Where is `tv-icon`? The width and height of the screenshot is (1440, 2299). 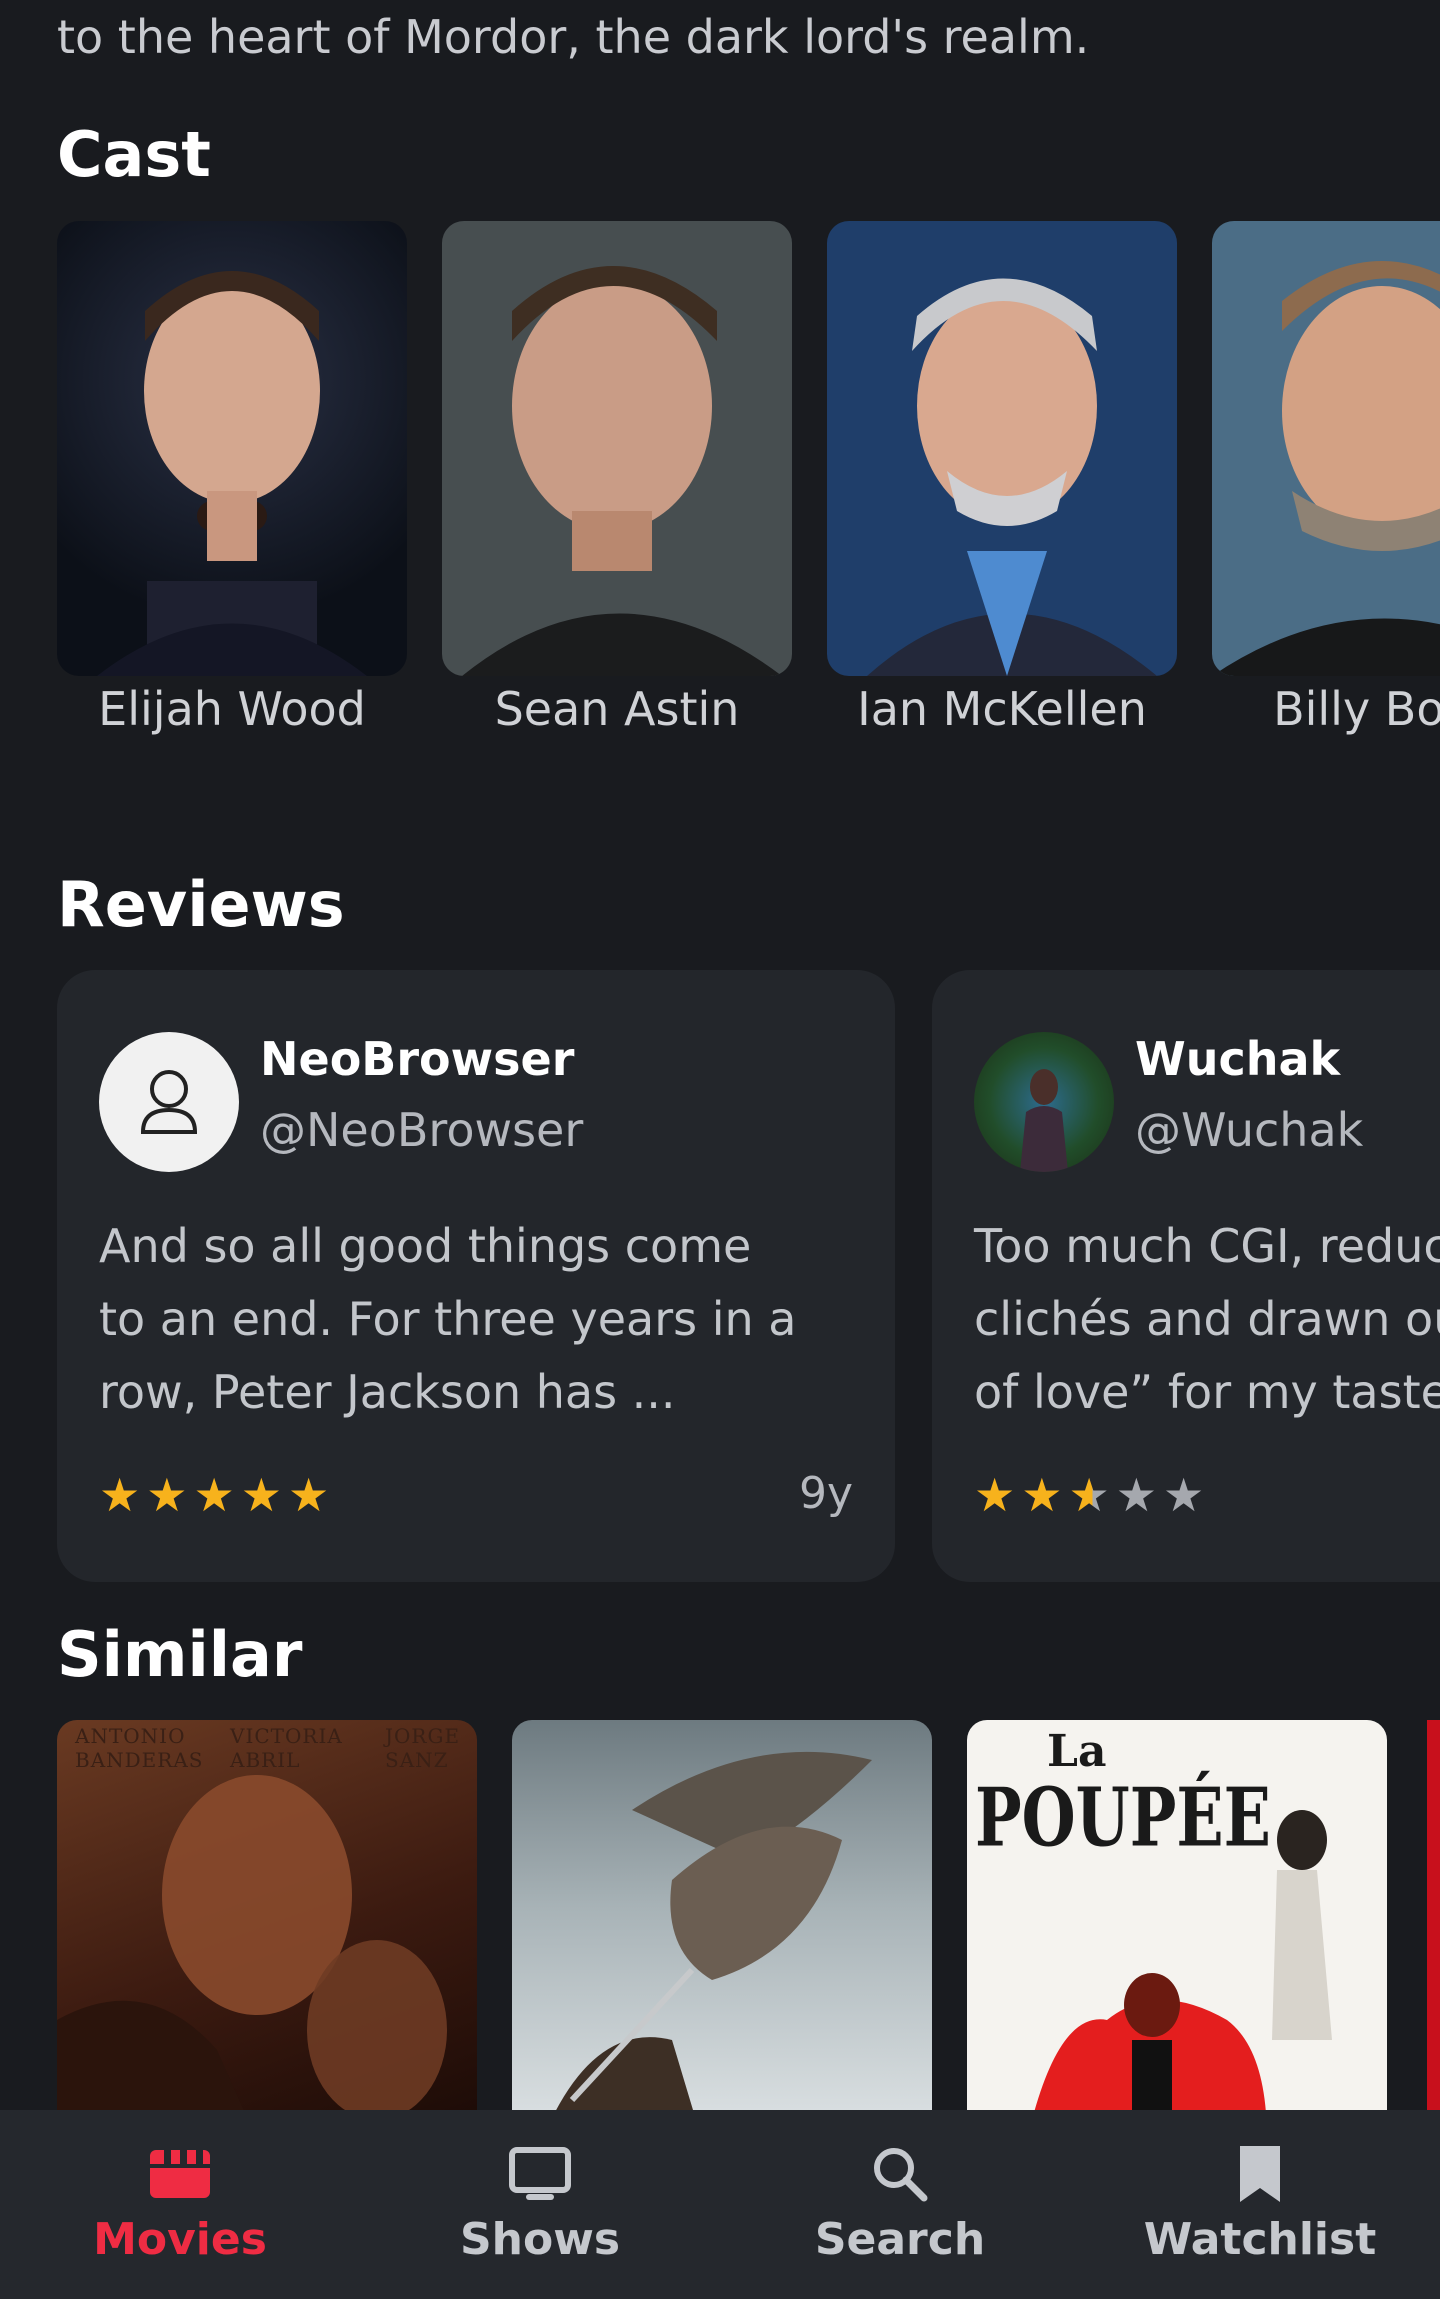
tv-icon is located at coordinates (540, 2173).